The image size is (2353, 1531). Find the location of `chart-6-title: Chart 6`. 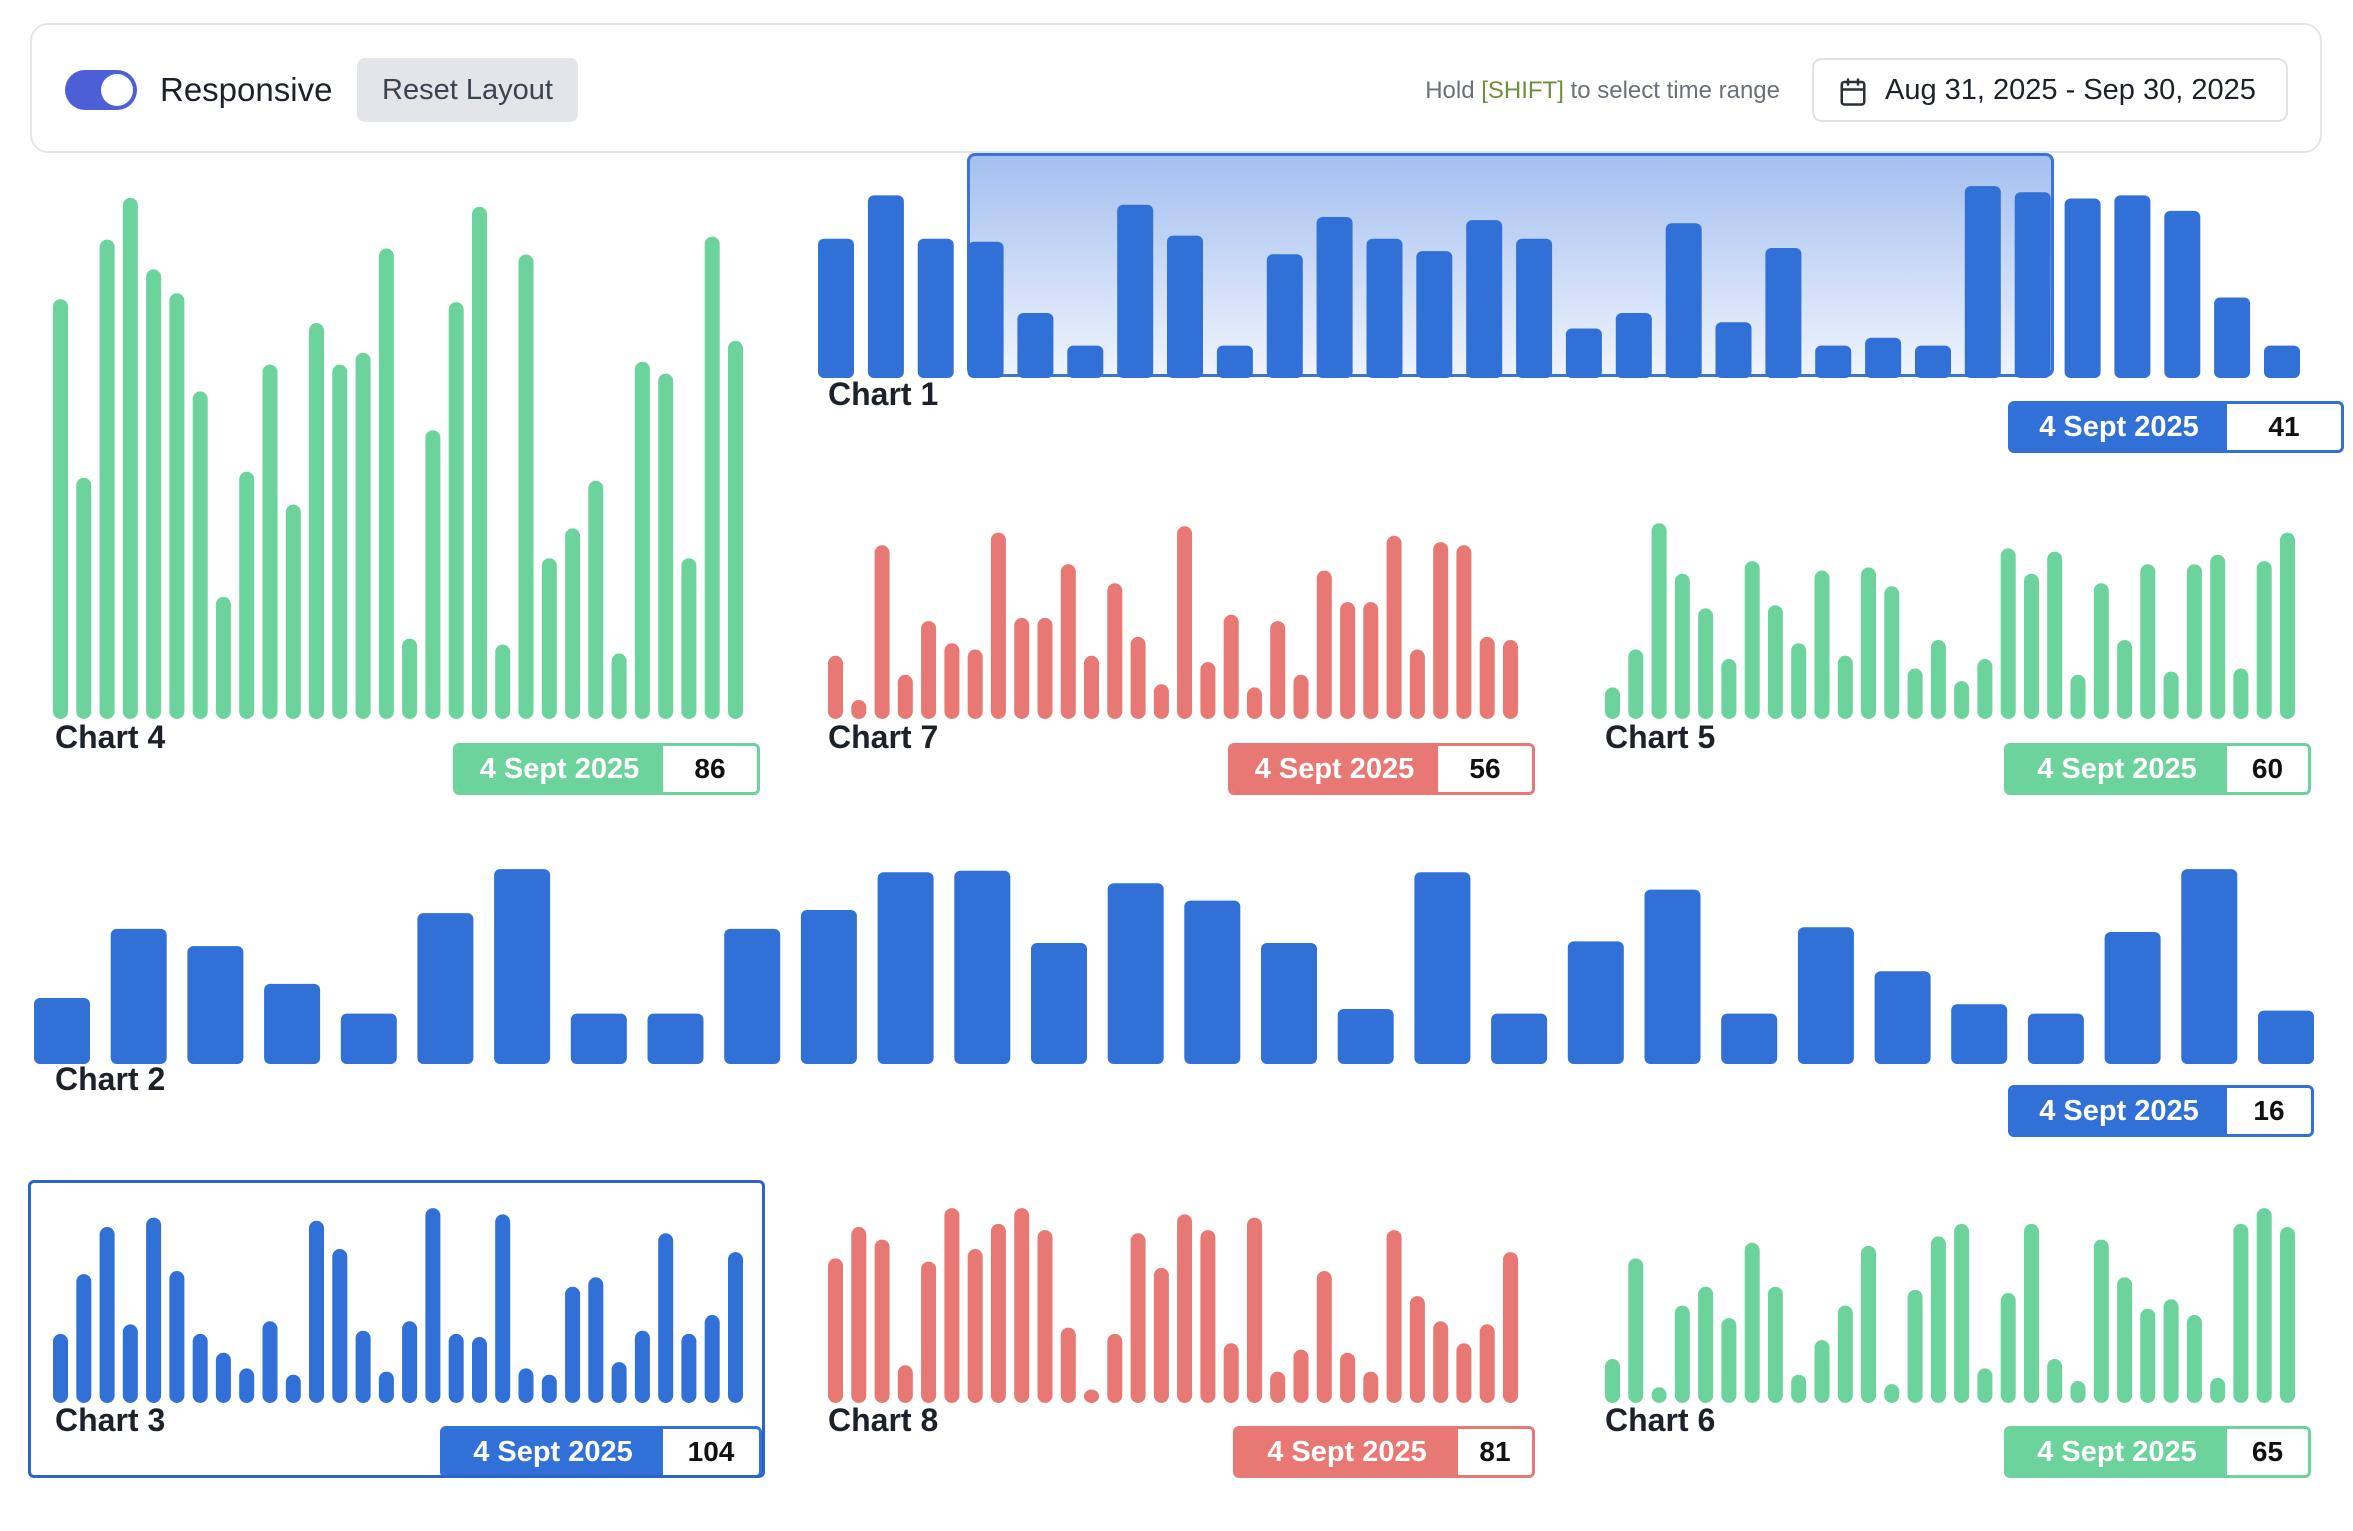

chart-6-title: Chart 6 is located at coordinates (1660, 1420).